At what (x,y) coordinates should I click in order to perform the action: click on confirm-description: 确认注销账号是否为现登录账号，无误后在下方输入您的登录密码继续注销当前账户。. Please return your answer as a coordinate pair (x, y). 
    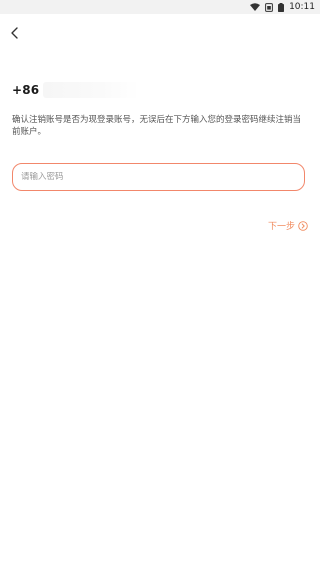
    Looking at the image, I should click on (157, 126).